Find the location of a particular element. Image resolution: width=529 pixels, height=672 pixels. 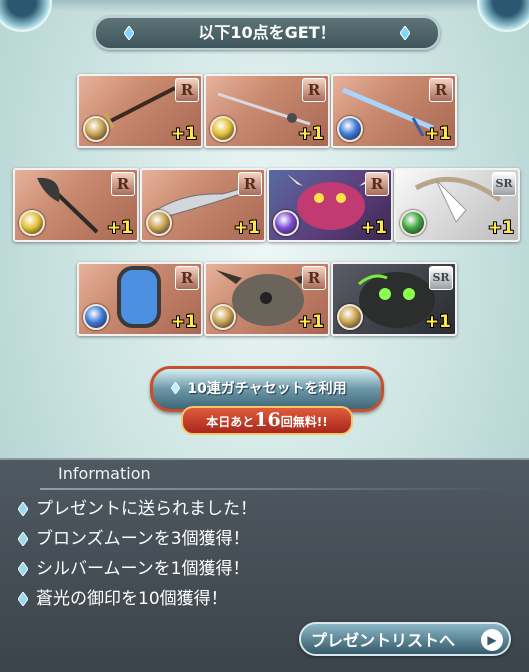

info-line: プレゼントに送られました！ is located at coordinates (137, 509).